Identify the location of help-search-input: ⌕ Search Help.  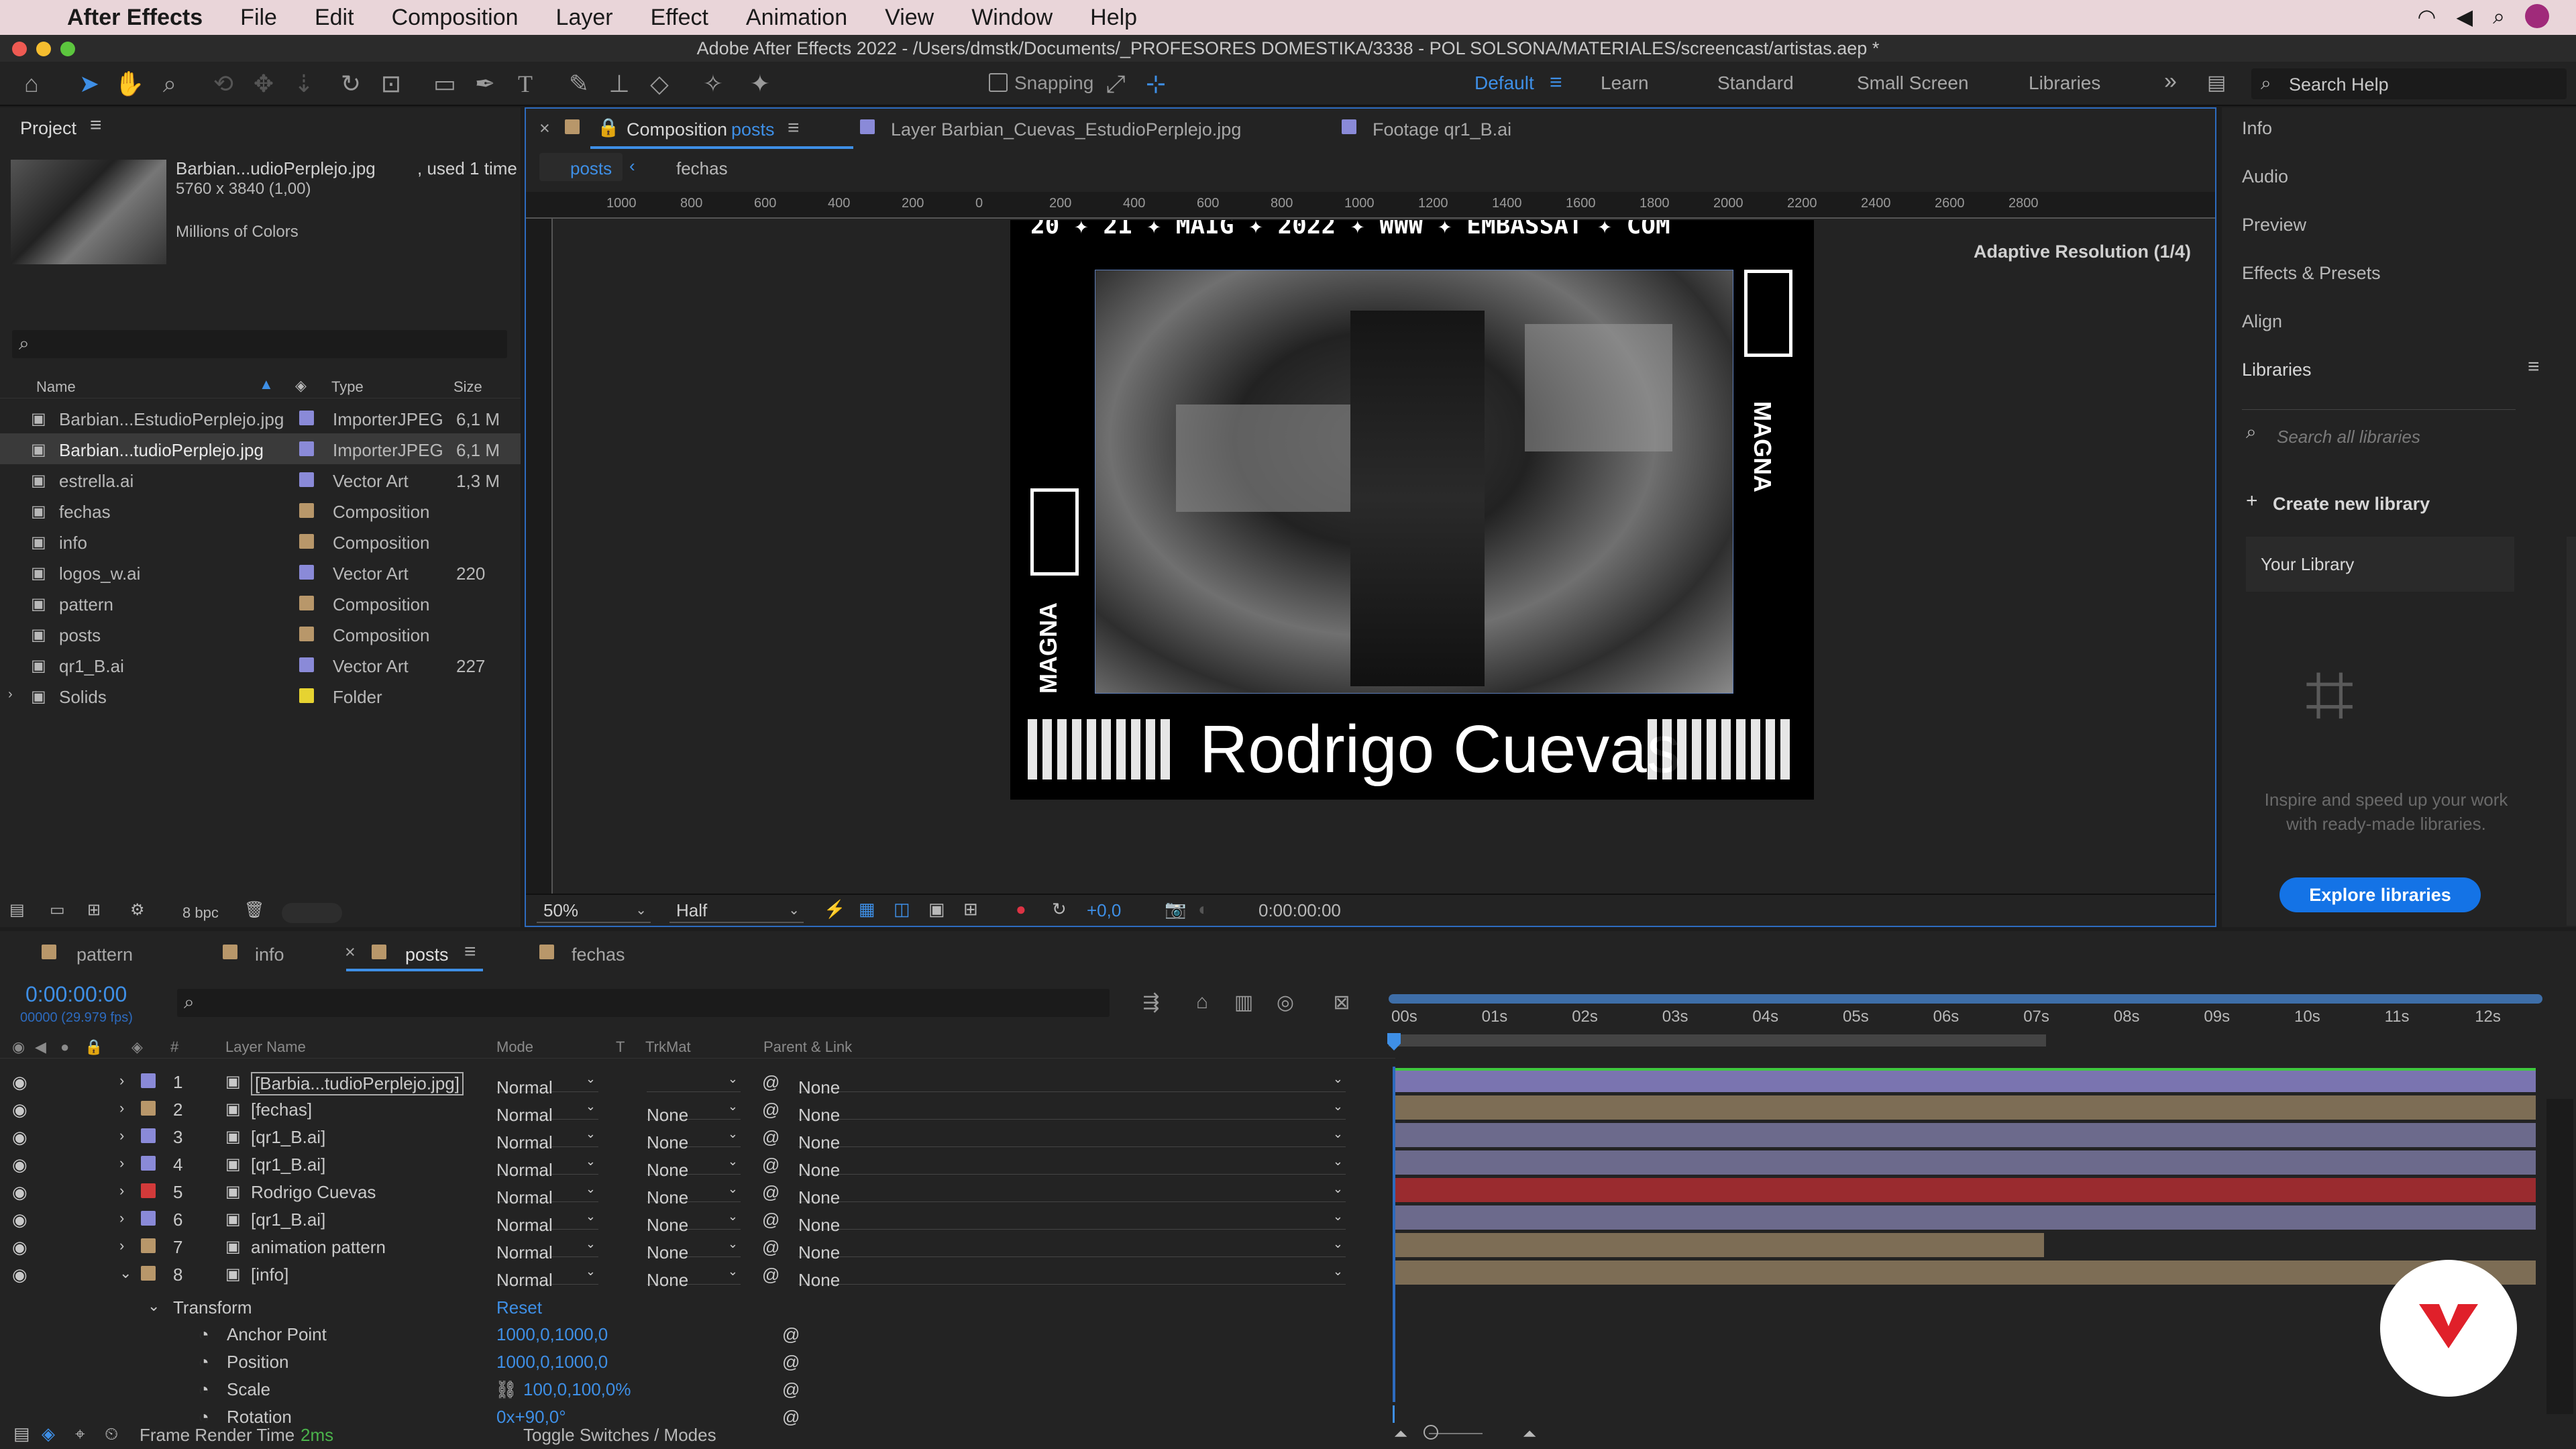
(2409, 83).